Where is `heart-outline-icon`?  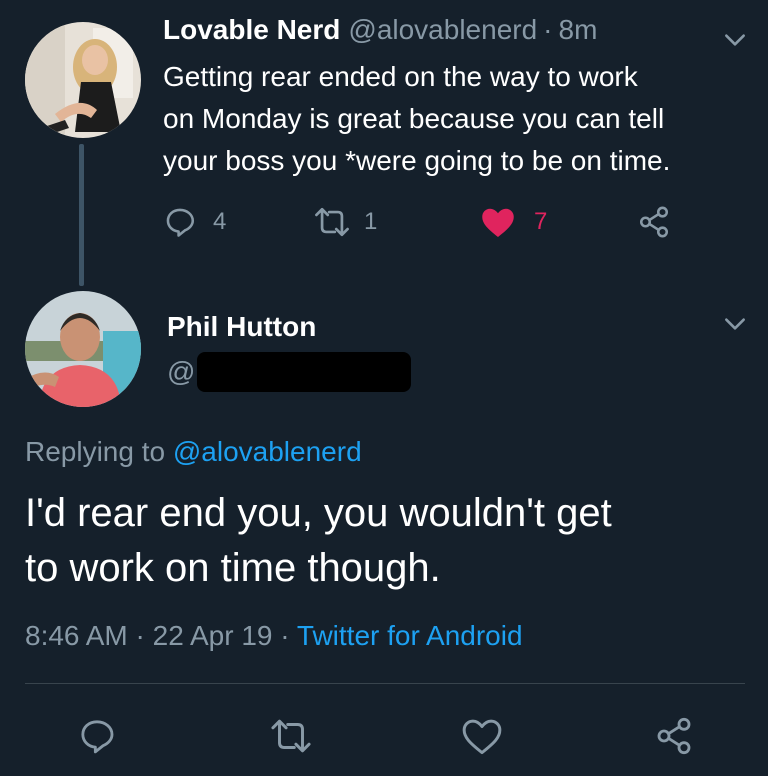
heart-outline-icon is located at coordinates (482, 737).